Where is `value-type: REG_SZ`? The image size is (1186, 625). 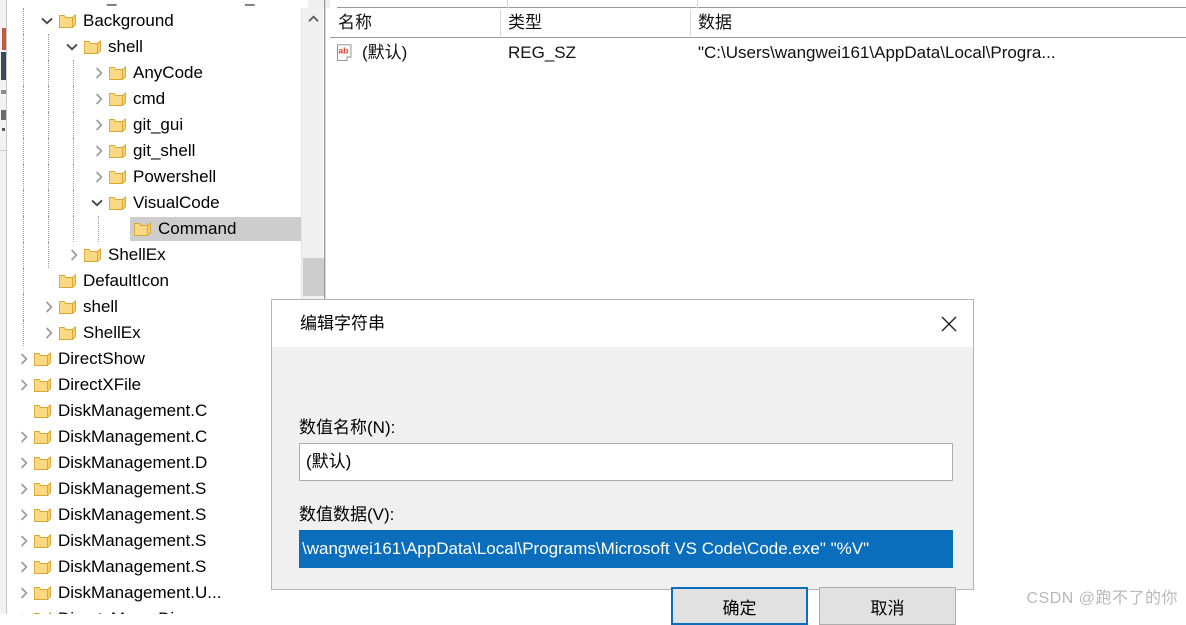 value-type: REG_SZ is located at coordinates (542, 52).